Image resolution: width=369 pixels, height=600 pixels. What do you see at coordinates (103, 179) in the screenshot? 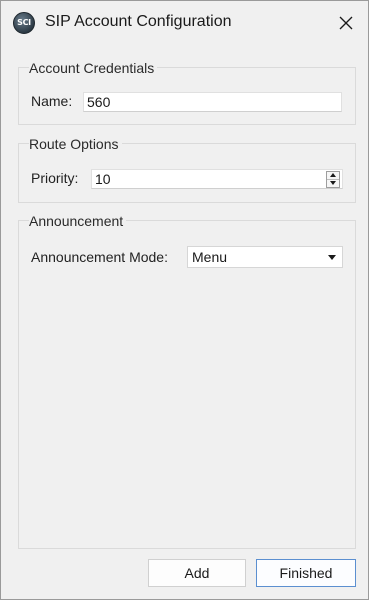
I see `priority-value: 10` at bounding box center [103, 179].